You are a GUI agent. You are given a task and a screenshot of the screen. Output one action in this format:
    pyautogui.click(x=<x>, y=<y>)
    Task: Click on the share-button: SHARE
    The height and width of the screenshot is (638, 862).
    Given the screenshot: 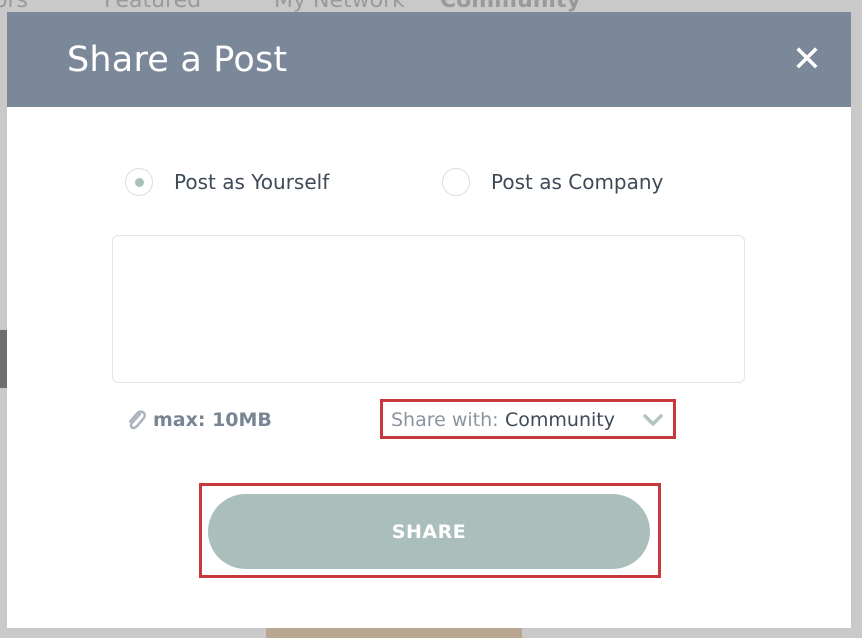 What is the action you would take?
    pyautogui.click(x=429, y=531)
    